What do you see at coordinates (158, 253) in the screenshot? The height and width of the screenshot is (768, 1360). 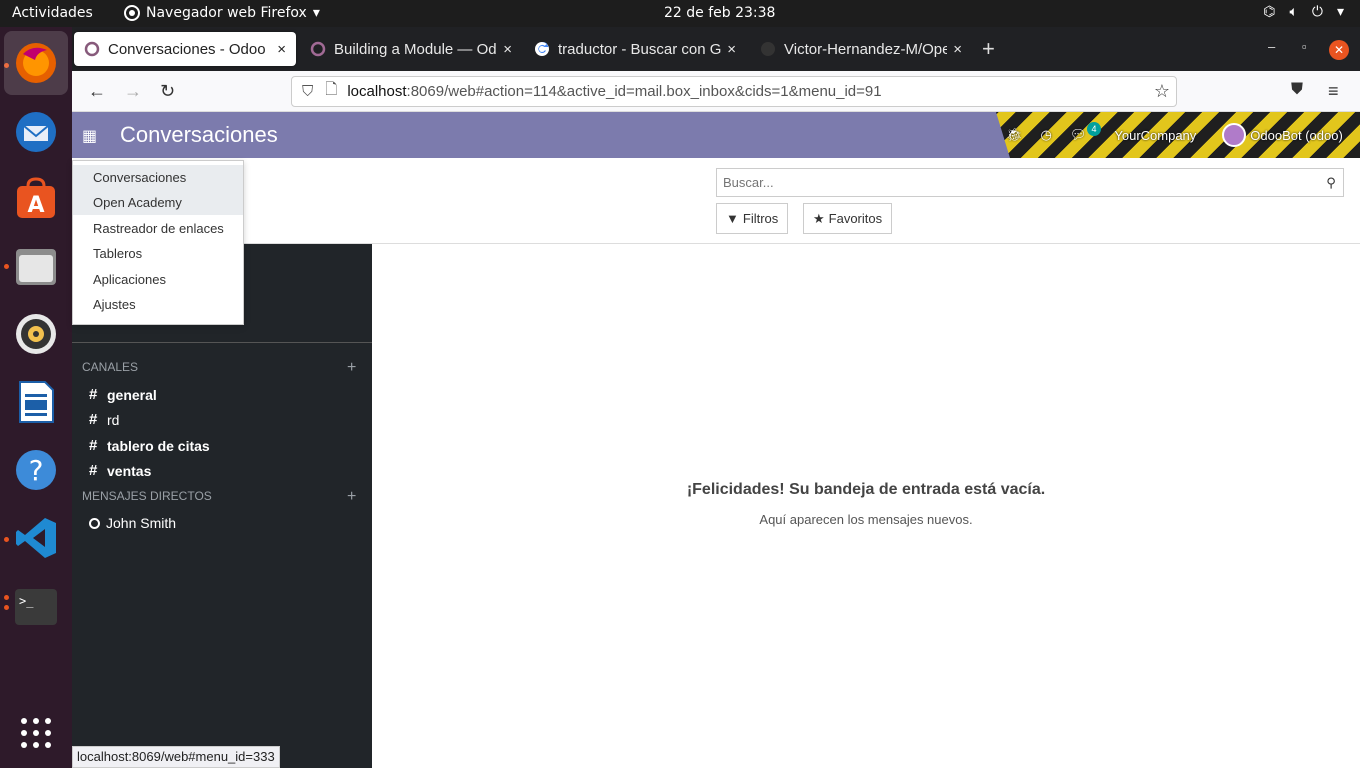 I see `menu-item-tableros: Tableros` at bounding box center [158, 253].